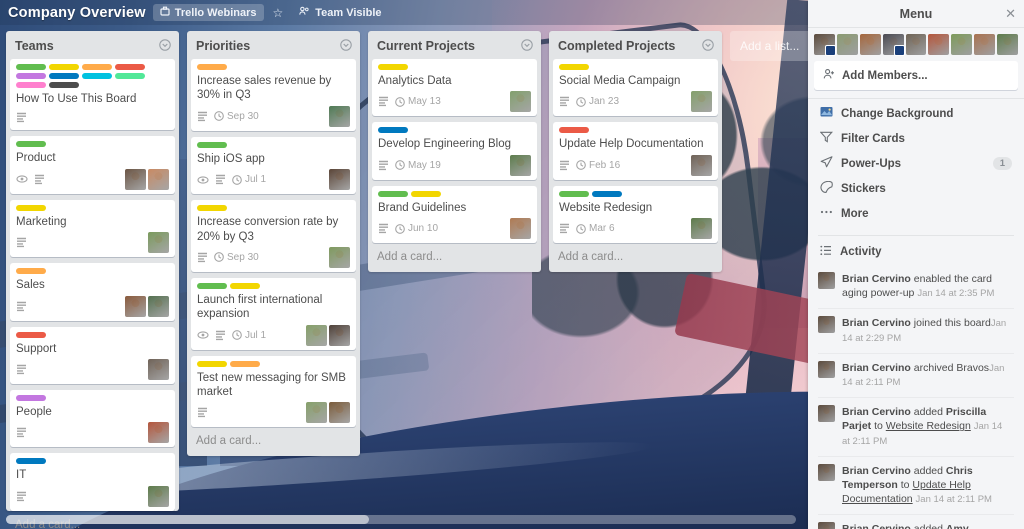  What do you see at coordinates (249, 335) in the screenshot?
I see `due-date-badge: Jul 1` at bounding box center [249, 335].